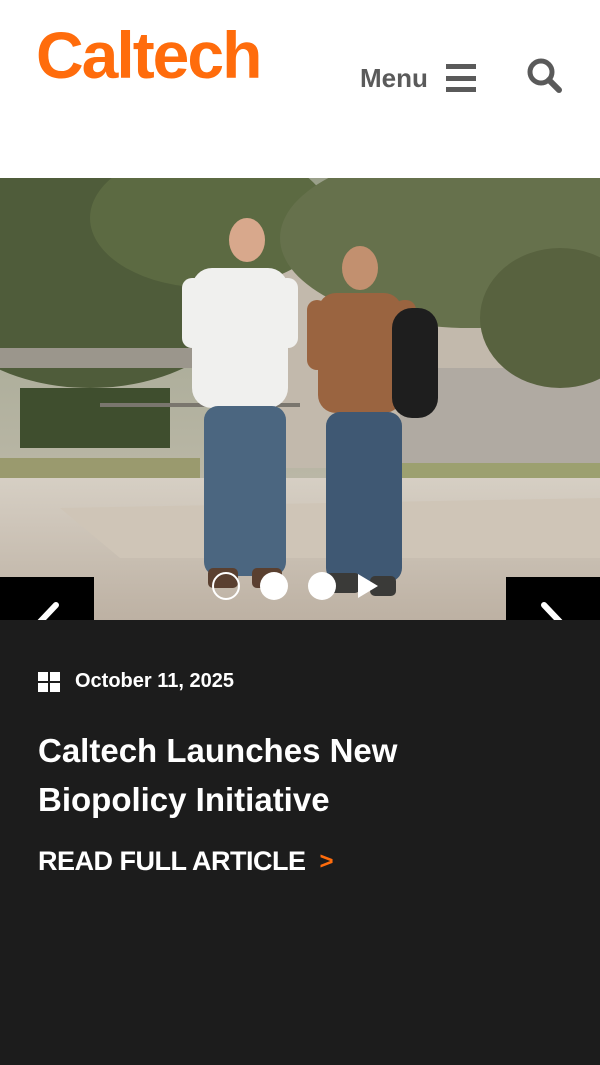 Image resolution: width=600 pixels, height=1065 pixels. I want to click on carousel-indicators, so click(298, 586).